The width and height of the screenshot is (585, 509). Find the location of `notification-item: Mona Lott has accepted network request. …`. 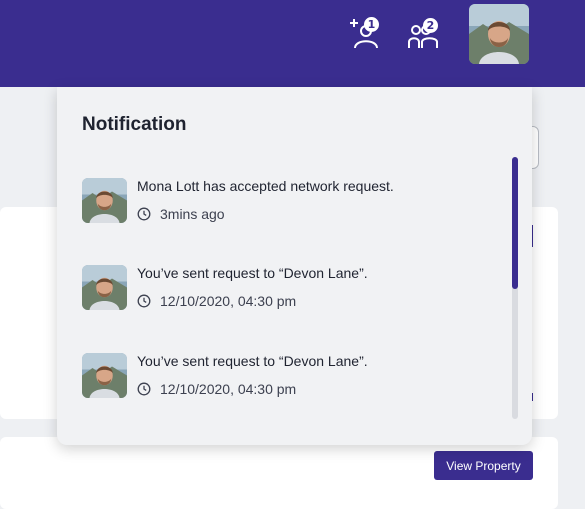

notification-item: Mona Lott has accepted network request. … is located at coordinates (282, 204).